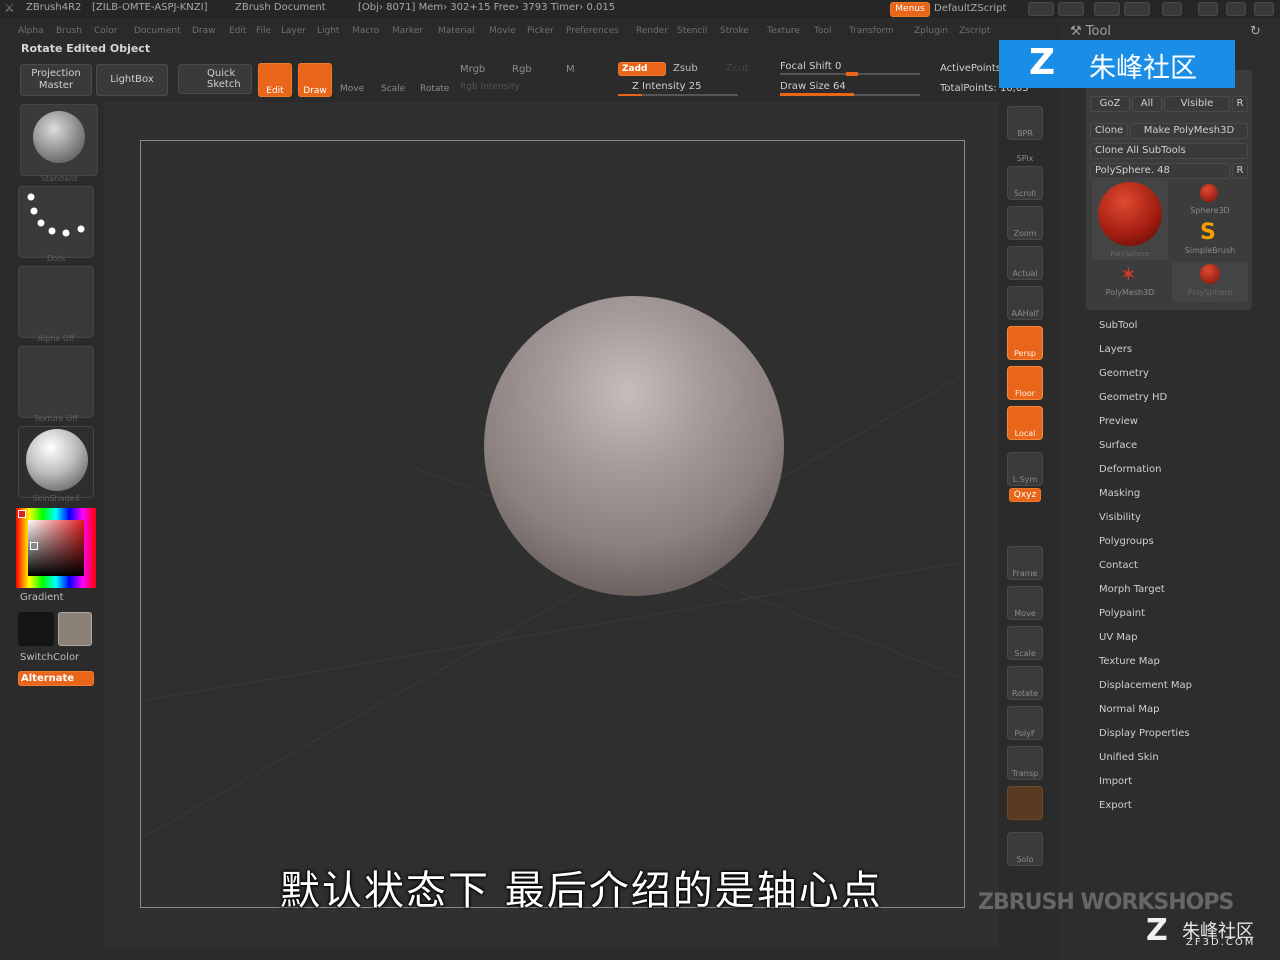  What do you see at coordinates (1133, 397) in the screenshot?
I see `tool-menu-geometry-hd: Geometry HD` at bounding box center [1133, 397].